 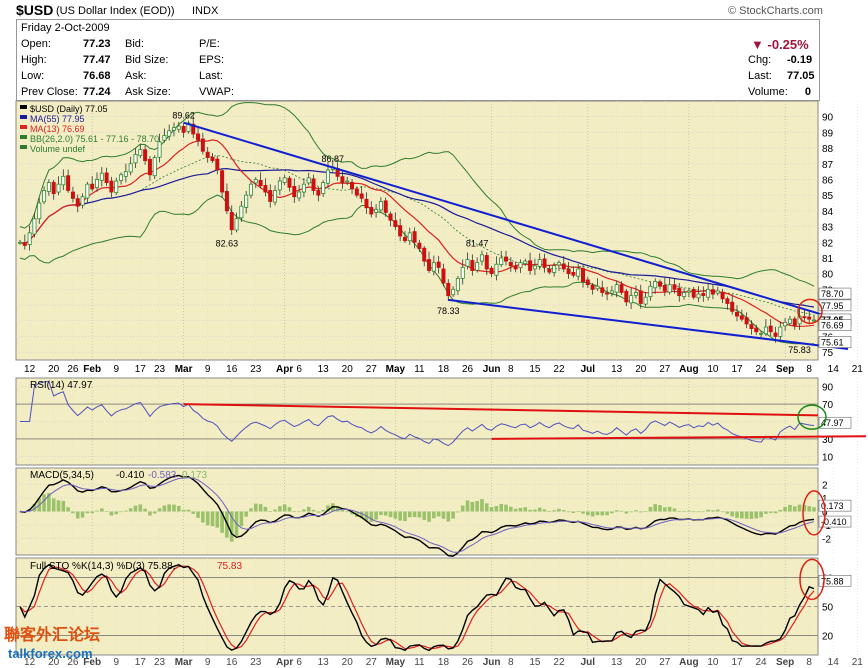 I want to click on y-tick-label: 85, so click(x=828, y=196).